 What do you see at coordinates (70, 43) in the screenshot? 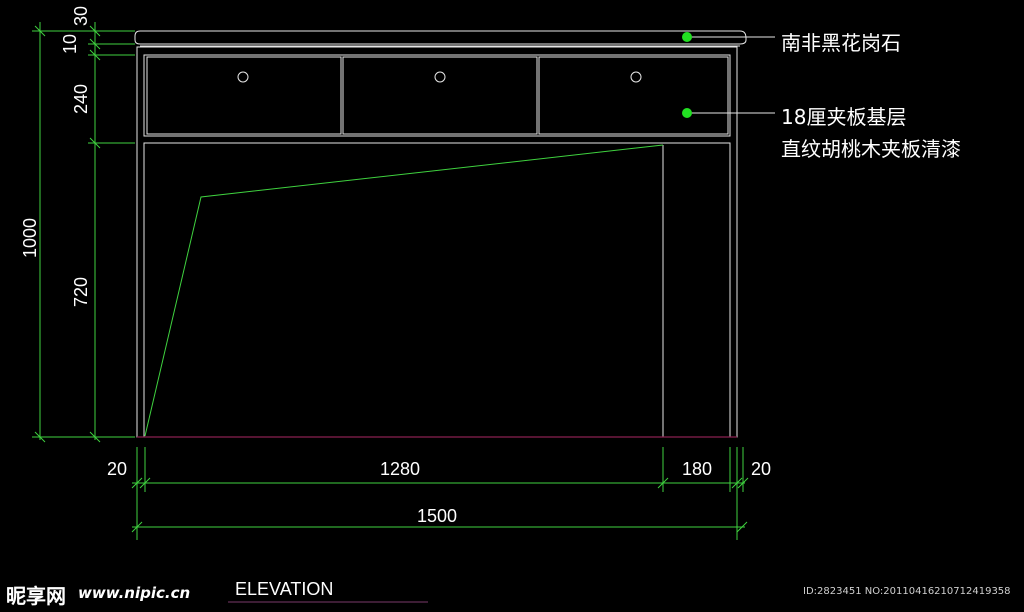
I see `dim-10: 10` at bounding box center [70, 43].